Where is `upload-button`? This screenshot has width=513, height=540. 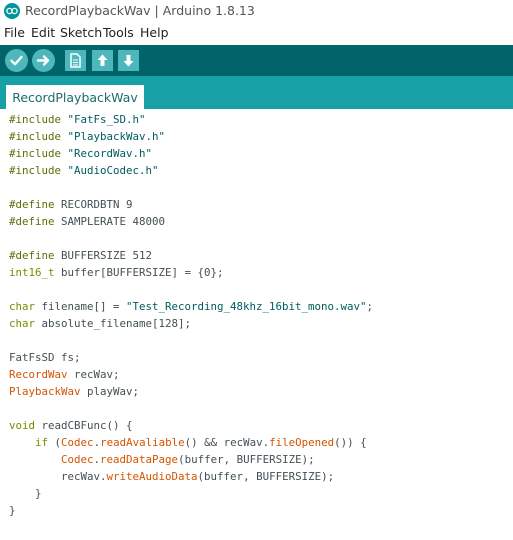 upload-button is located at coordinates (43, 60).